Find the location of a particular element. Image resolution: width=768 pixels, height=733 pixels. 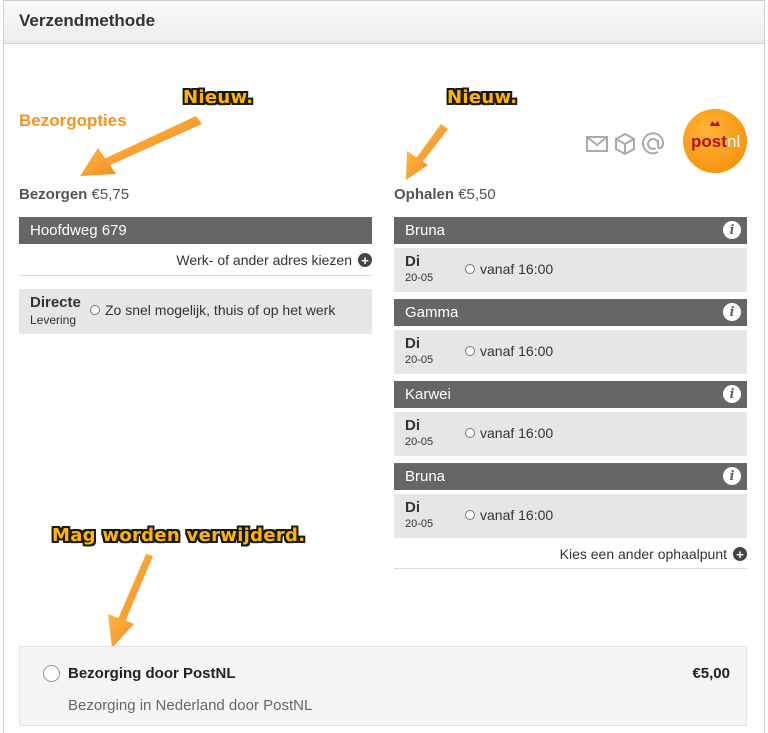

change-address-label: Werk- of ander adres kiezen is located at coordinates (264, 260).